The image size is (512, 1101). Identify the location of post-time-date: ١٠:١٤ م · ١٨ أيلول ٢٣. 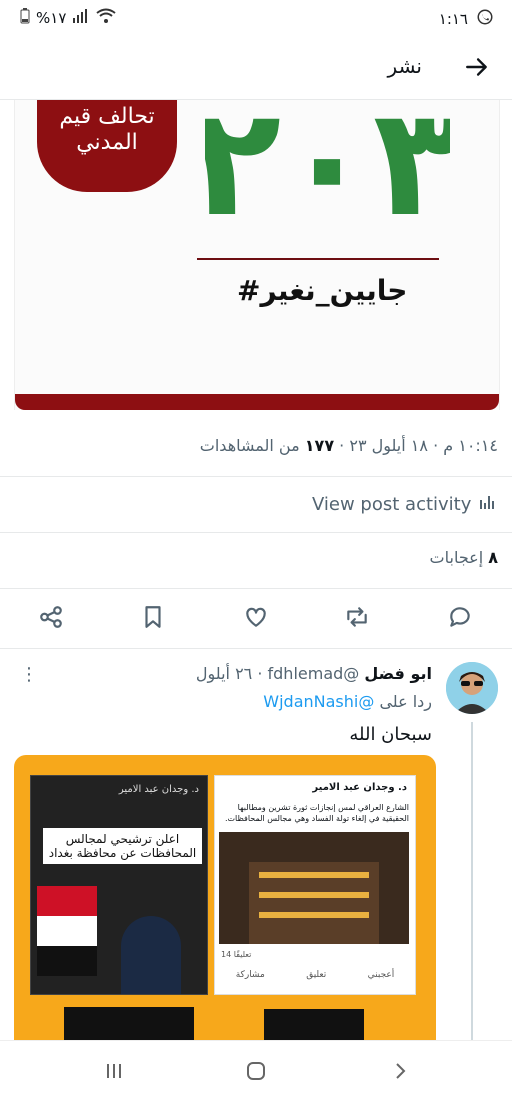
(423, 445).